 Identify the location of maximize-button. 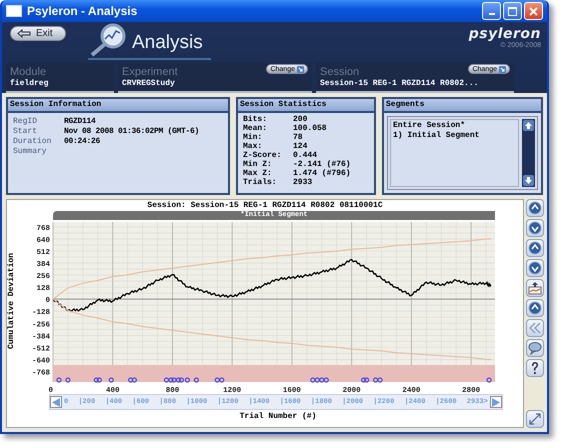
(512, 11).